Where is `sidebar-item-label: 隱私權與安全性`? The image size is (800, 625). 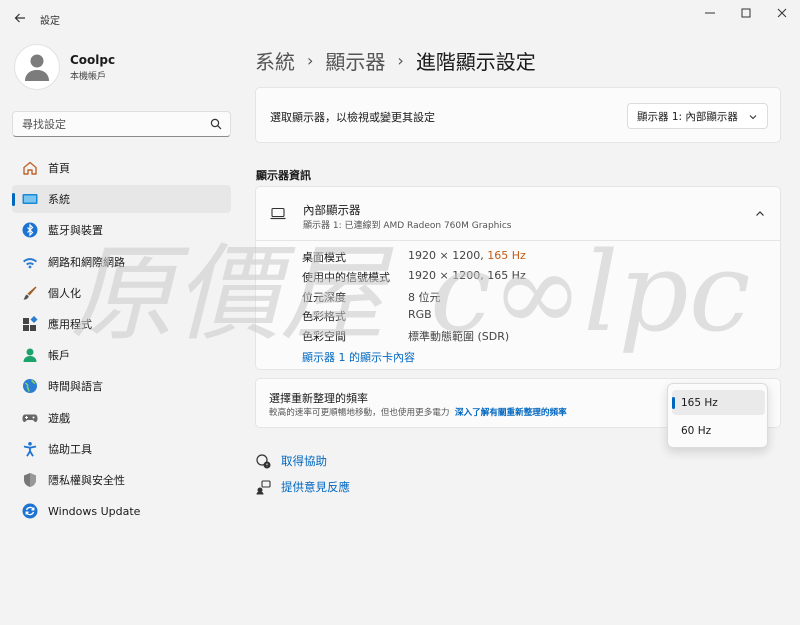
sidebar-item-label: 隱私權與安全性 is located at coordinates (86, 480).